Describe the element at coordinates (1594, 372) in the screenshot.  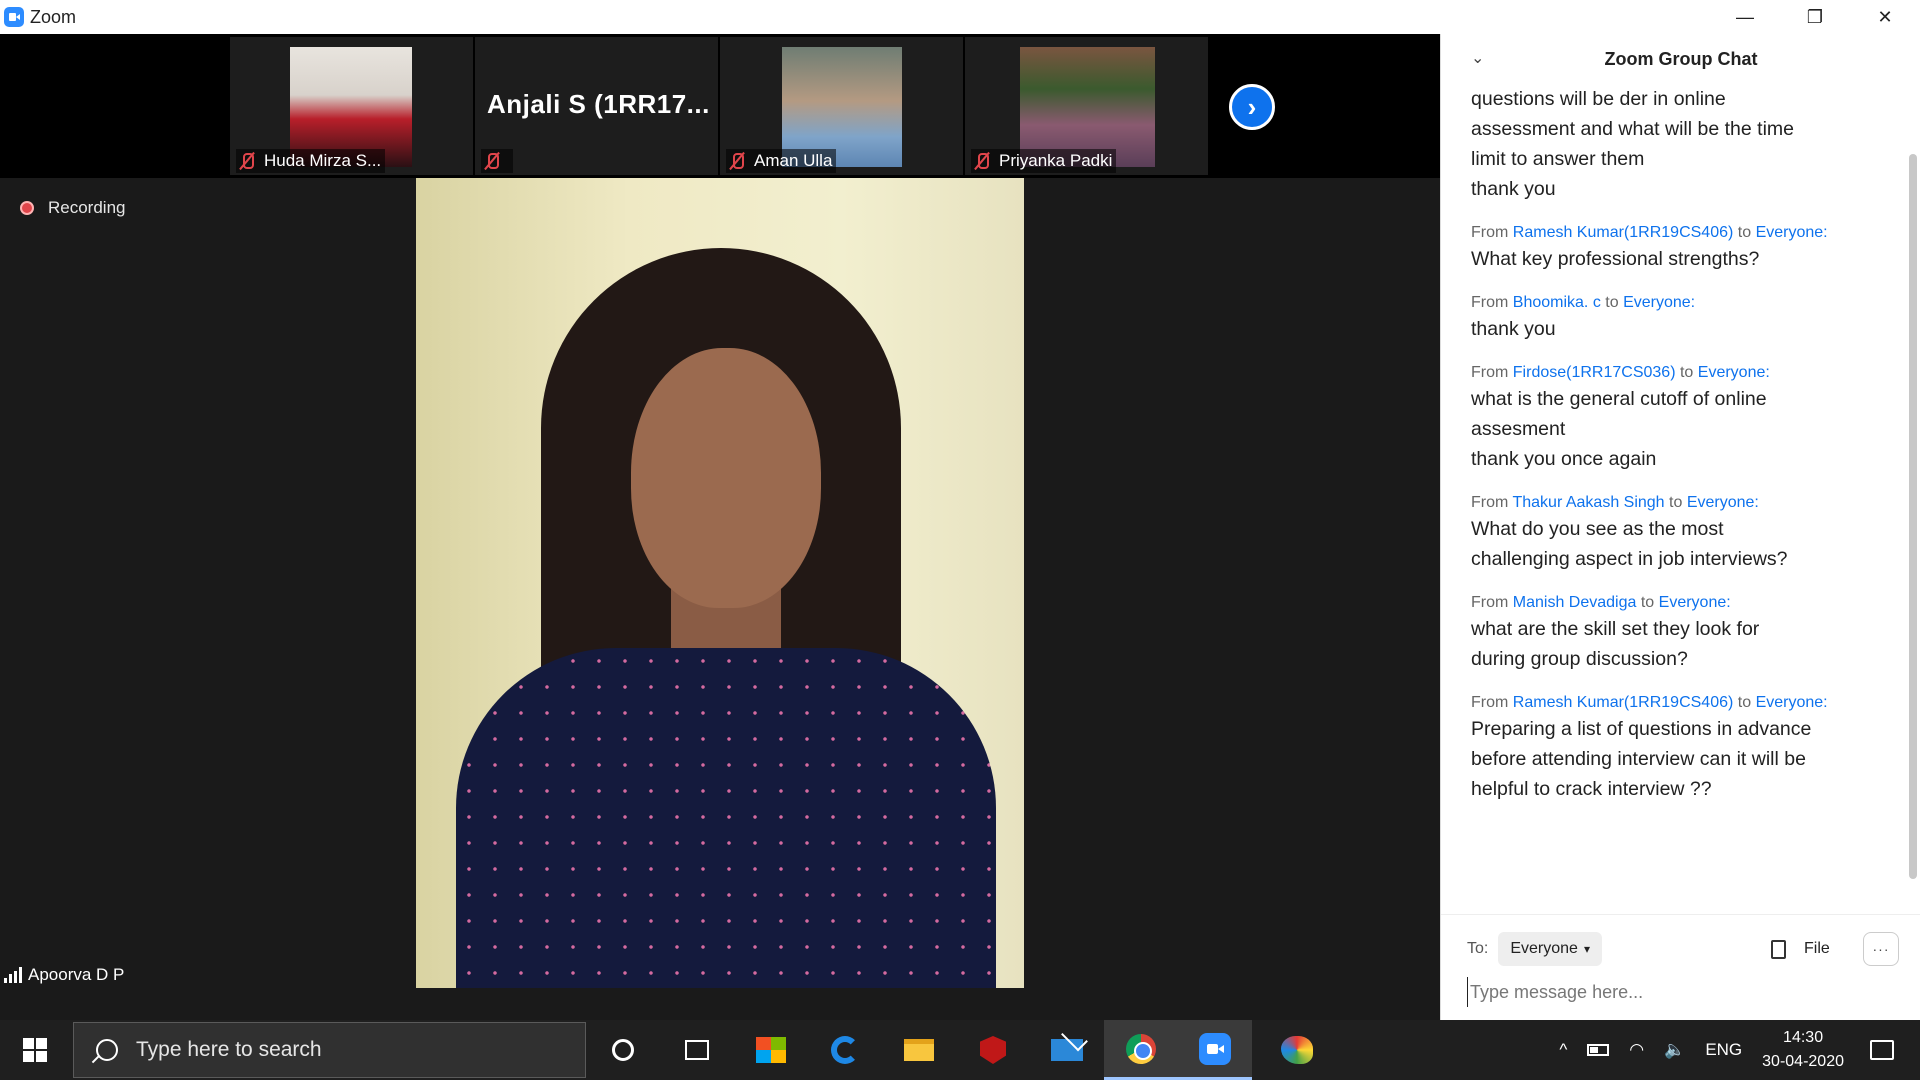
I see `message-sender: Firdose(1RR17CS036)` at that location.